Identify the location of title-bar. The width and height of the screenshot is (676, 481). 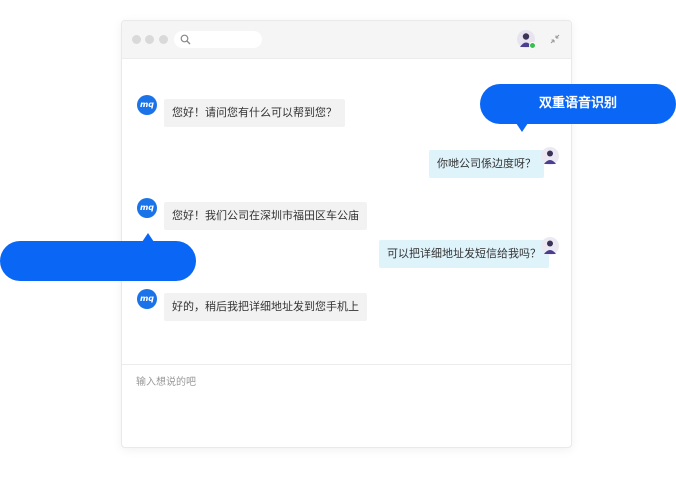
(346, 40).